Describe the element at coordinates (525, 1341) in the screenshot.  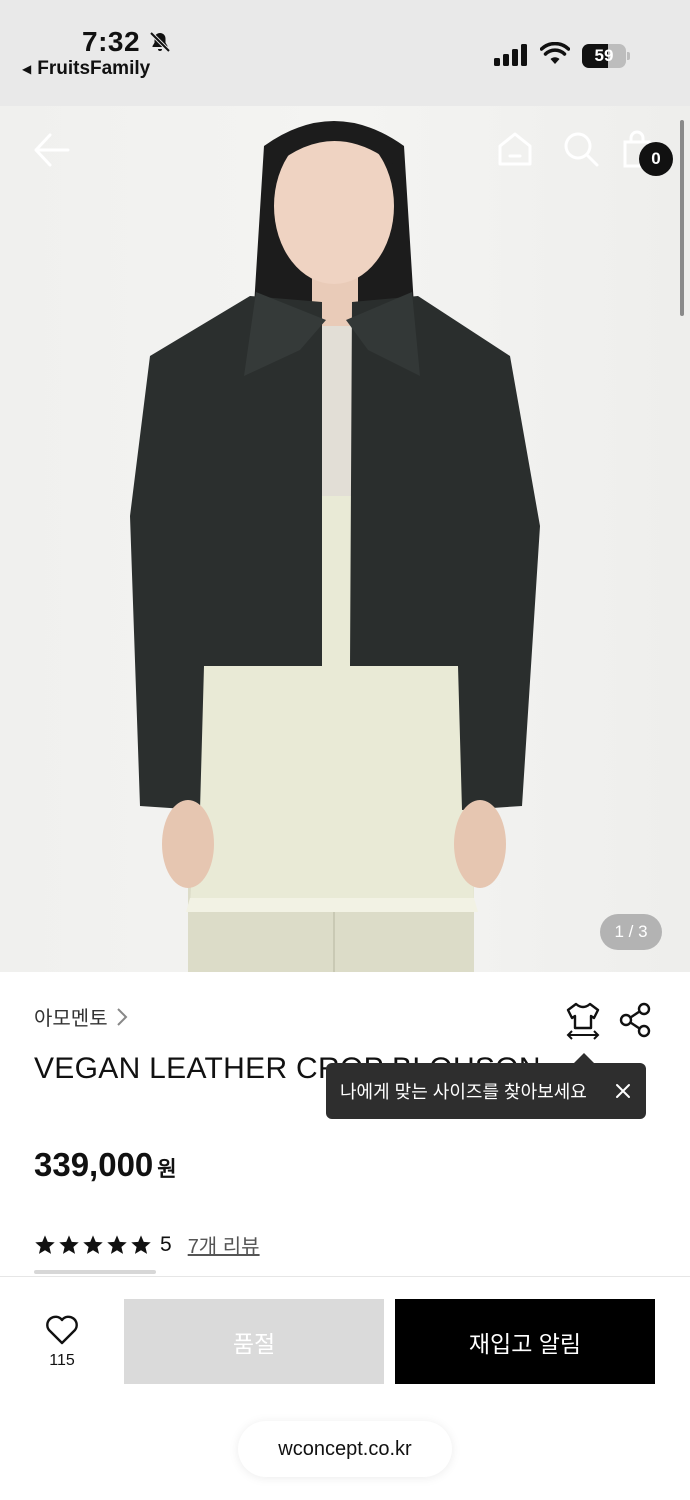
I see `restock-alert-button: 재입고 알림` at that location.